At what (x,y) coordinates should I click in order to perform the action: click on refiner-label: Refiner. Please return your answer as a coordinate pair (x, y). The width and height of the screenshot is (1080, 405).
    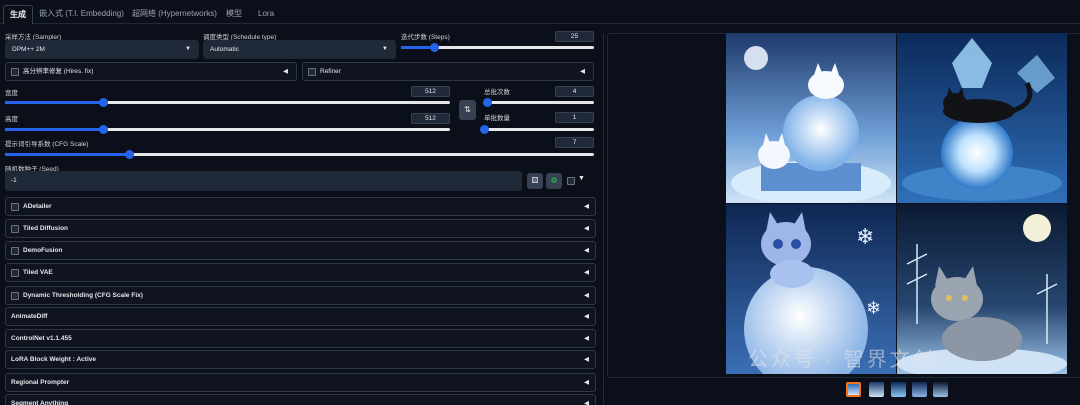
    Looking at the image, I should click on (330, 71).